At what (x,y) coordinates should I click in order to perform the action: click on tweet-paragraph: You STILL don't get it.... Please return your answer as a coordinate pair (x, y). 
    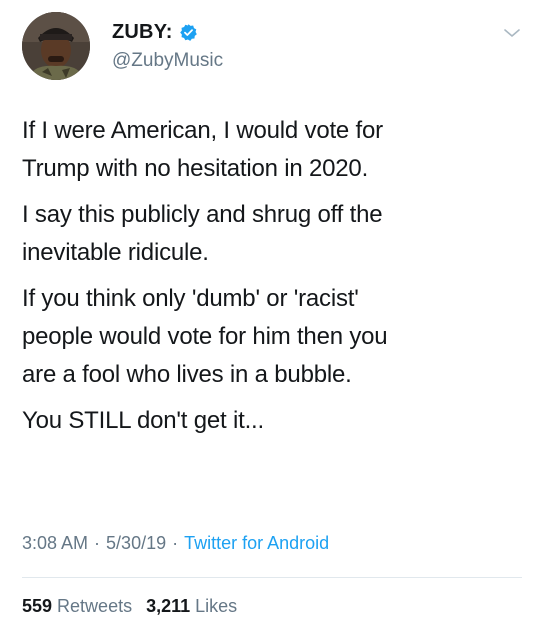
    Looking at the image, I should click on (143, 420).